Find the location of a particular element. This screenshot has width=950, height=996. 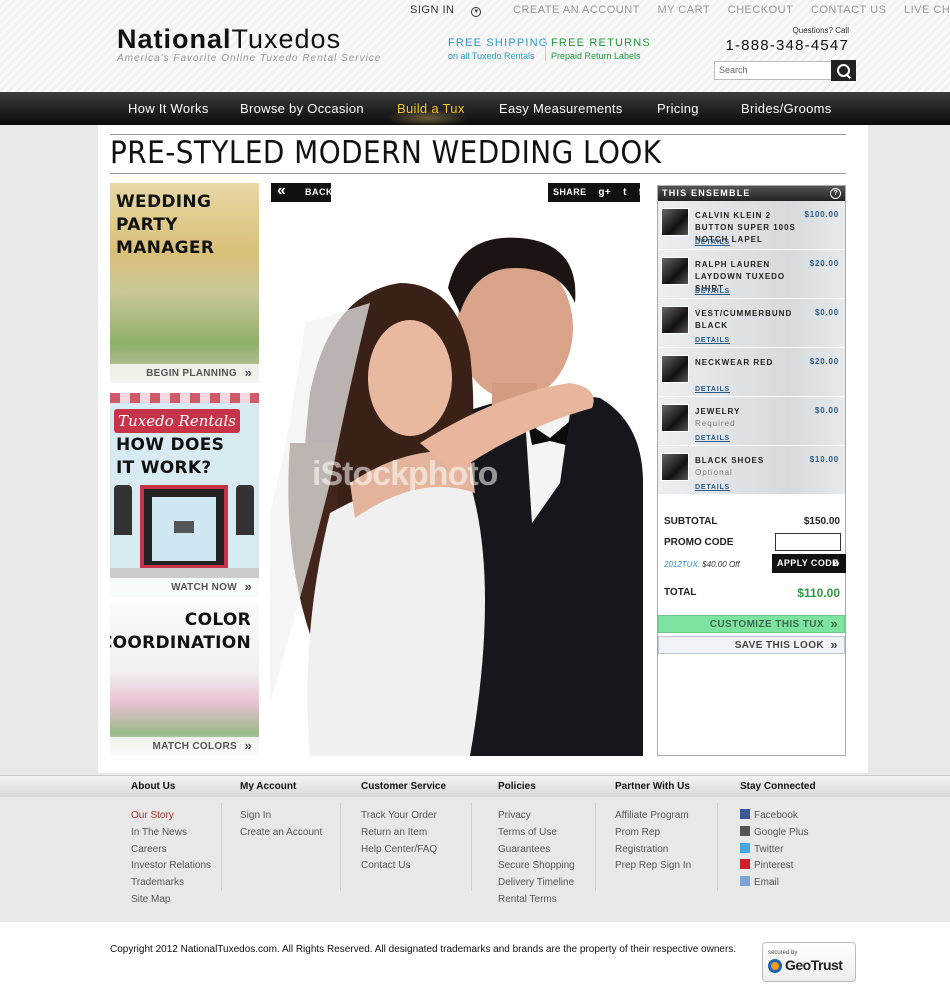

footer-link: Help Center/FAQ is located at coordinates (399, 850).